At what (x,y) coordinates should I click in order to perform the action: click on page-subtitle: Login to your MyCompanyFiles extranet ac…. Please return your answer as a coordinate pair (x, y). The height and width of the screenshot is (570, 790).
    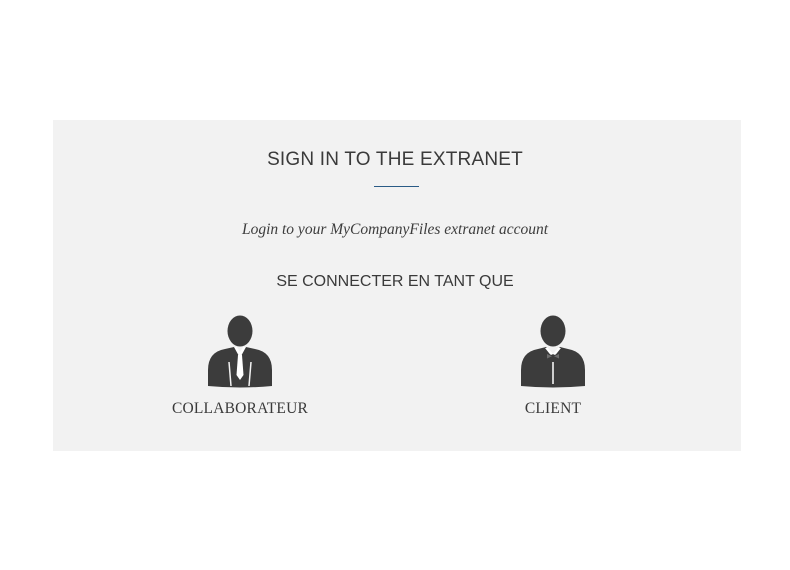
    Looking at the image, I should click on (395, 229).